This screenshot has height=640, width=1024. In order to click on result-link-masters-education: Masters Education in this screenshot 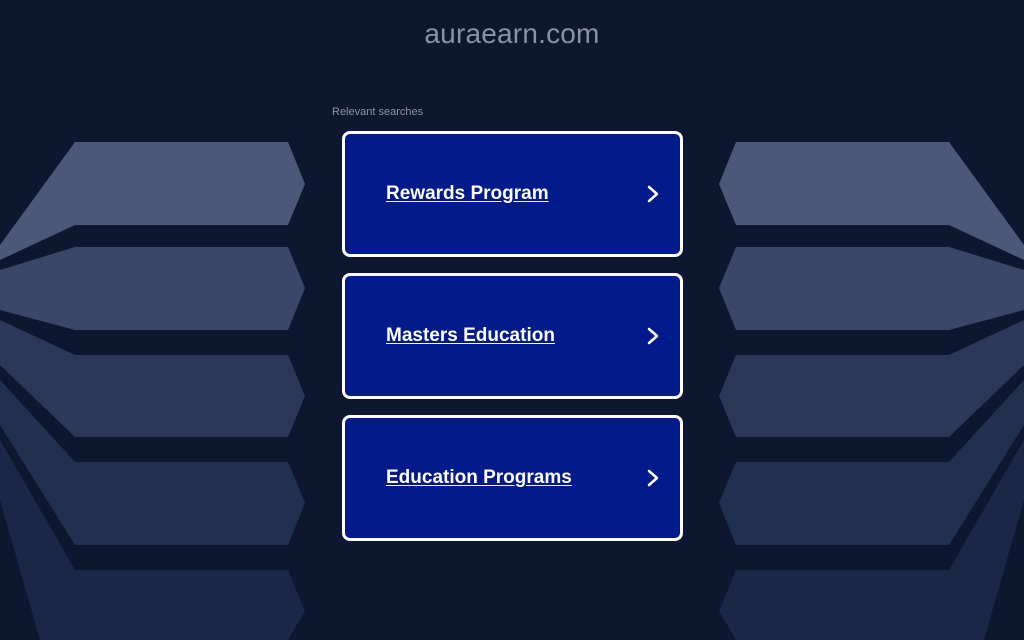, I will do `click(512, 336)`.